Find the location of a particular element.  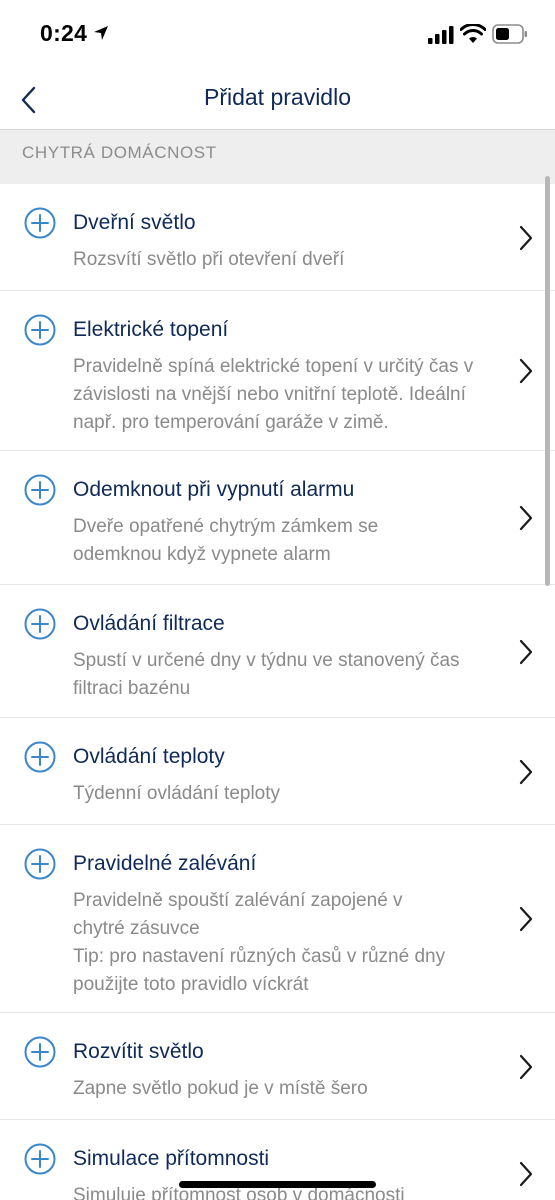

status-time: 0:24 is located at coordinates (64, 33).